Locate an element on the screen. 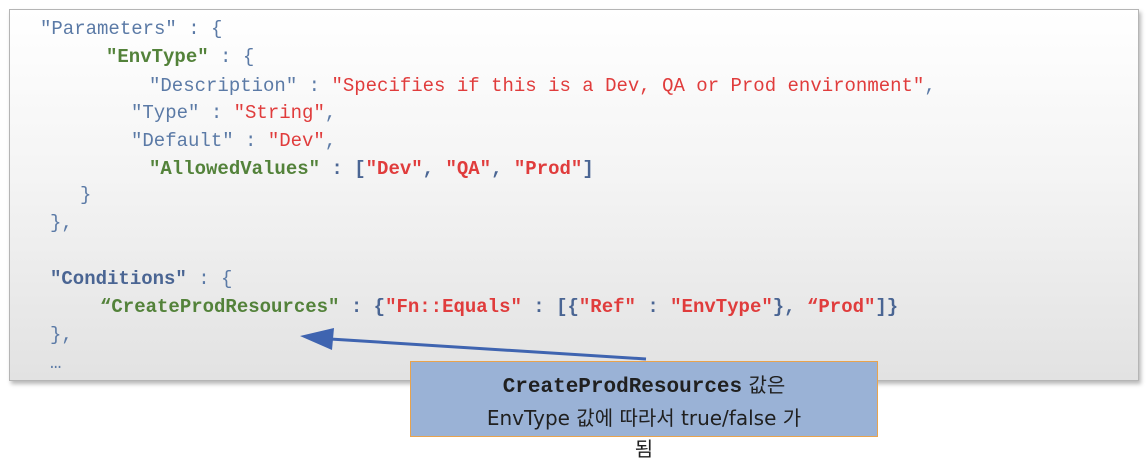 This screenshot has height=470, width=1148. callout-line-3: 됨 is located at coordinates (644, 449).